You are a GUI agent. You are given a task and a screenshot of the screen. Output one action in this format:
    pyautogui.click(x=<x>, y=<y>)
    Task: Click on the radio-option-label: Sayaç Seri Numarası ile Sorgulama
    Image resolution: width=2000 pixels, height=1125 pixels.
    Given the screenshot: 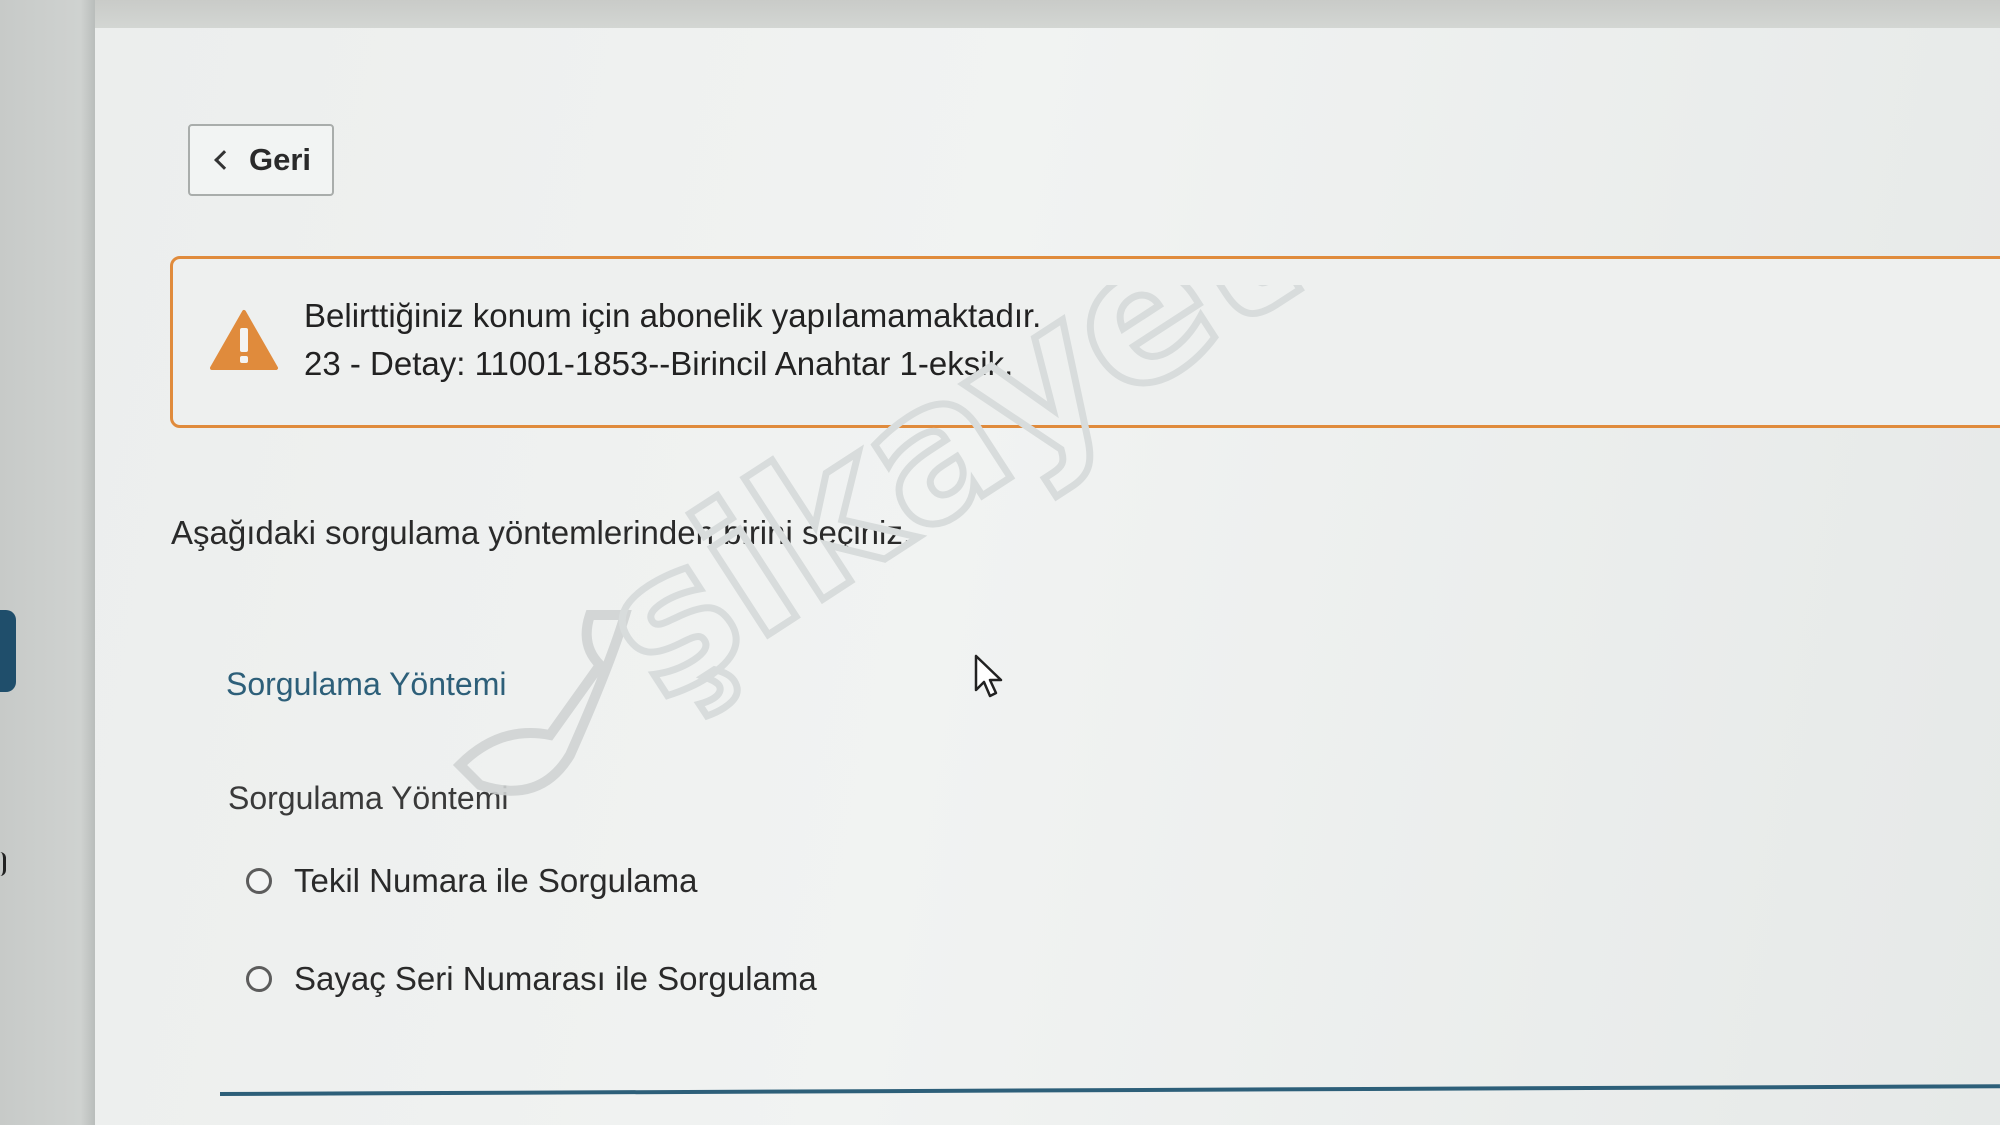 What is the action you would take?
    pyautogui.click(x=555, y=978)
    